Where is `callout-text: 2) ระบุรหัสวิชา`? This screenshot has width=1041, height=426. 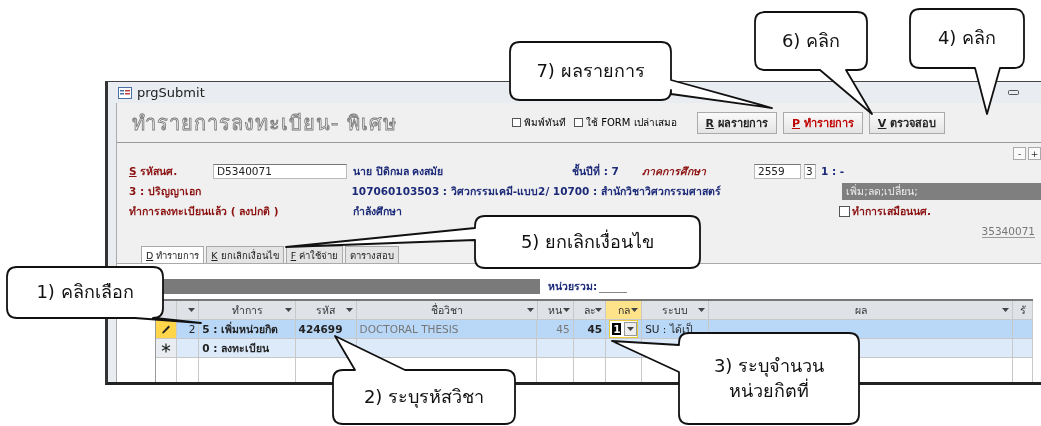
callout-text: 2) ระบุรหัสวิชา is located at coordinates (424, 397).